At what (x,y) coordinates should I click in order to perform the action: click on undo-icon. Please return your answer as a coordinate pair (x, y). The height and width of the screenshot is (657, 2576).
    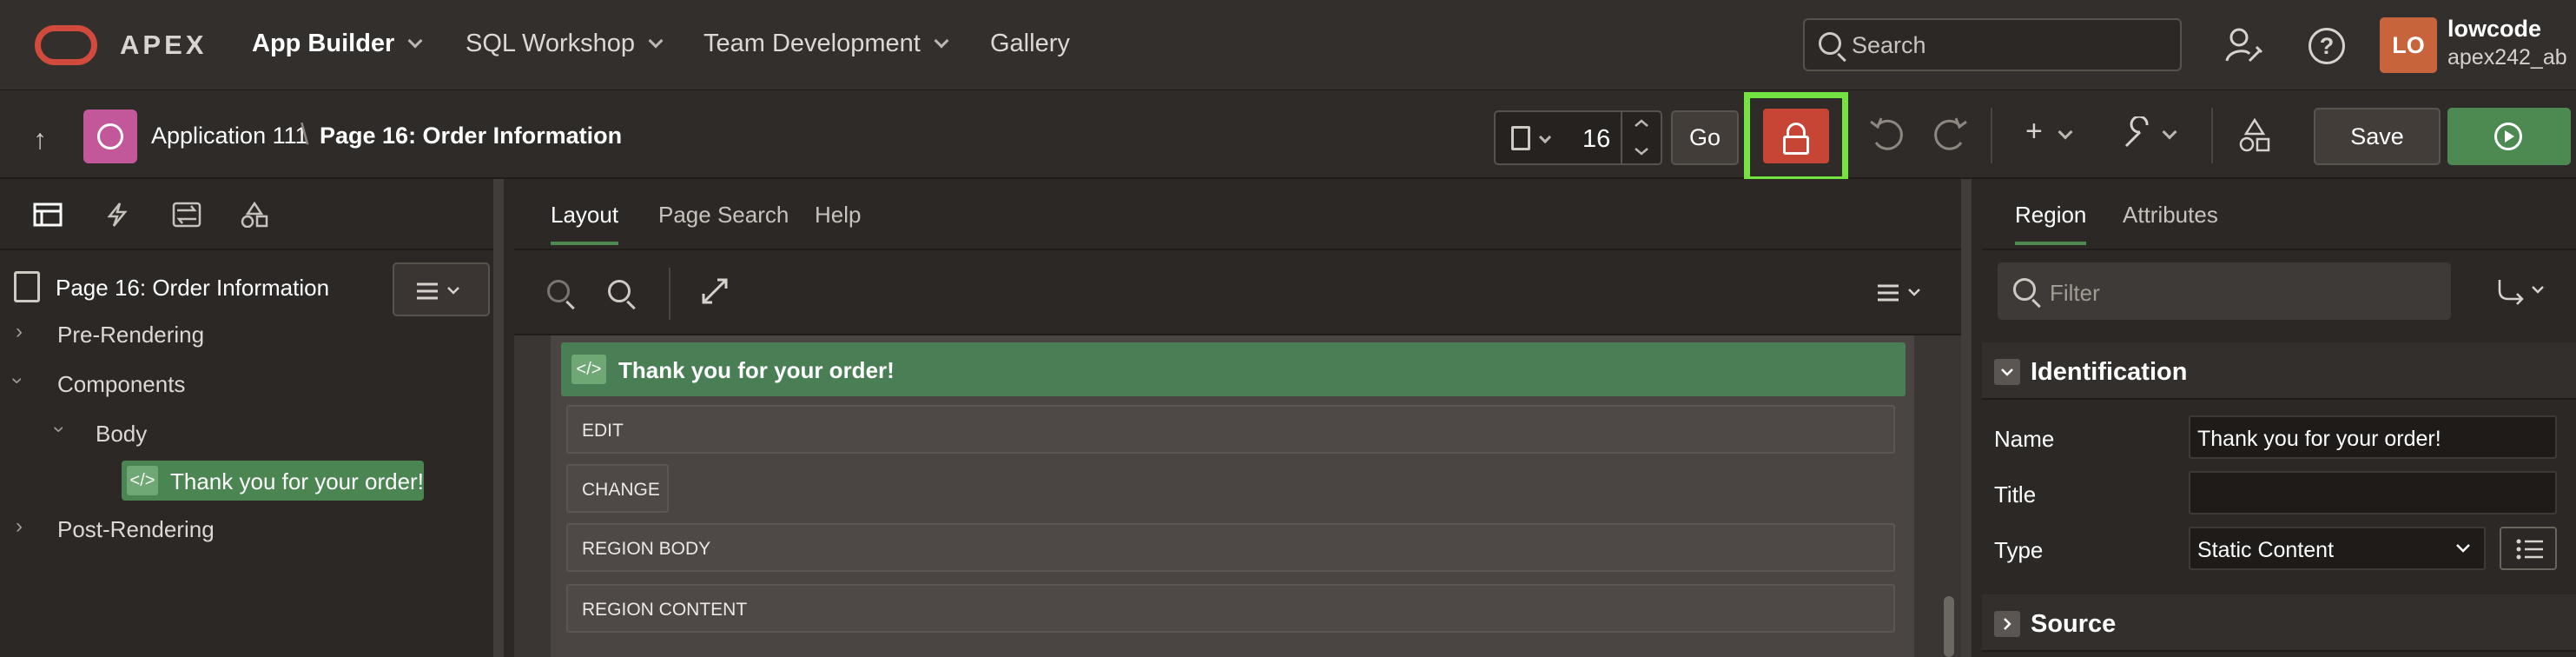
    Looking at the image, I should click on (1887, 135).